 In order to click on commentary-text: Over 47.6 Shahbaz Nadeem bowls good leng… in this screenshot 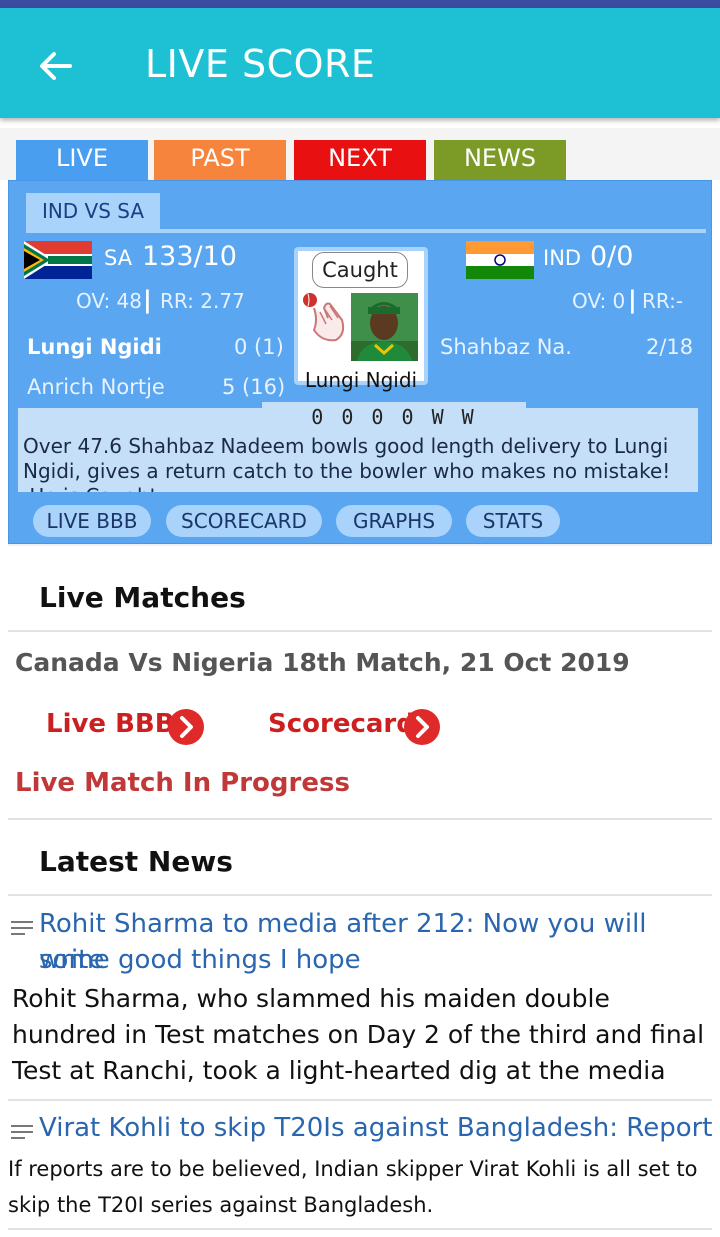, I will do `click(347, 463)`.